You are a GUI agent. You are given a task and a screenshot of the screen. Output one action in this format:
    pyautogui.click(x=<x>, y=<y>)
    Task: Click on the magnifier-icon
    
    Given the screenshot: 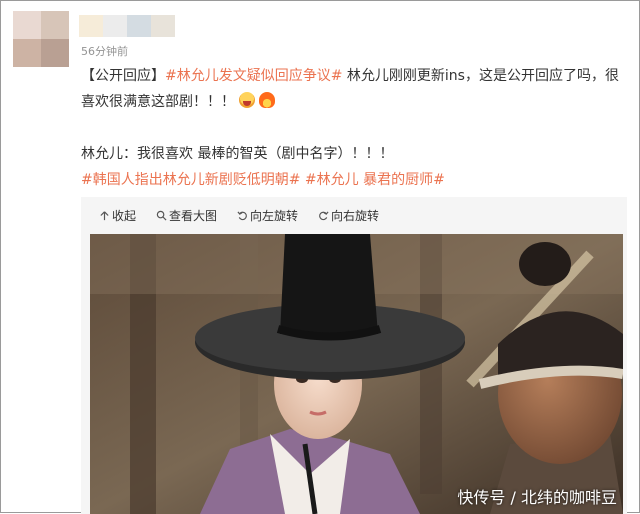 What is the action you would take?
    pyautogui.click(x=161, y=215)
    